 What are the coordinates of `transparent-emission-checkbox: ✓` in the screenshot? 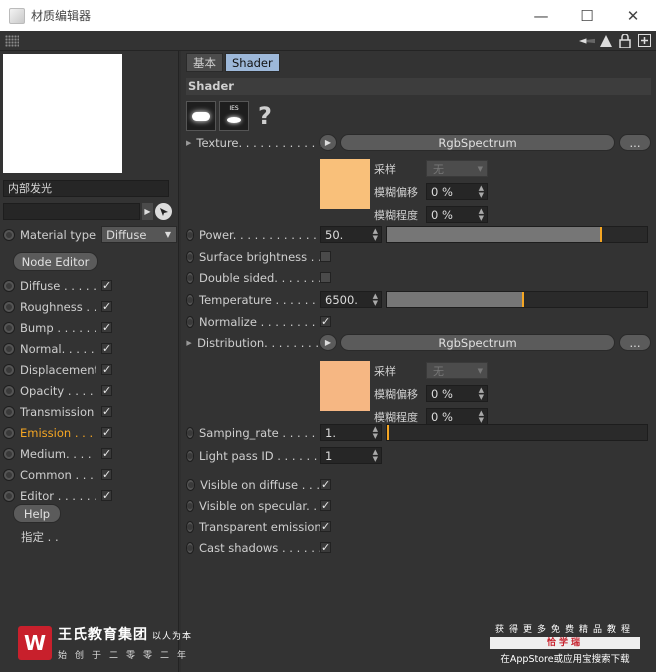 It's located at (325, 526).